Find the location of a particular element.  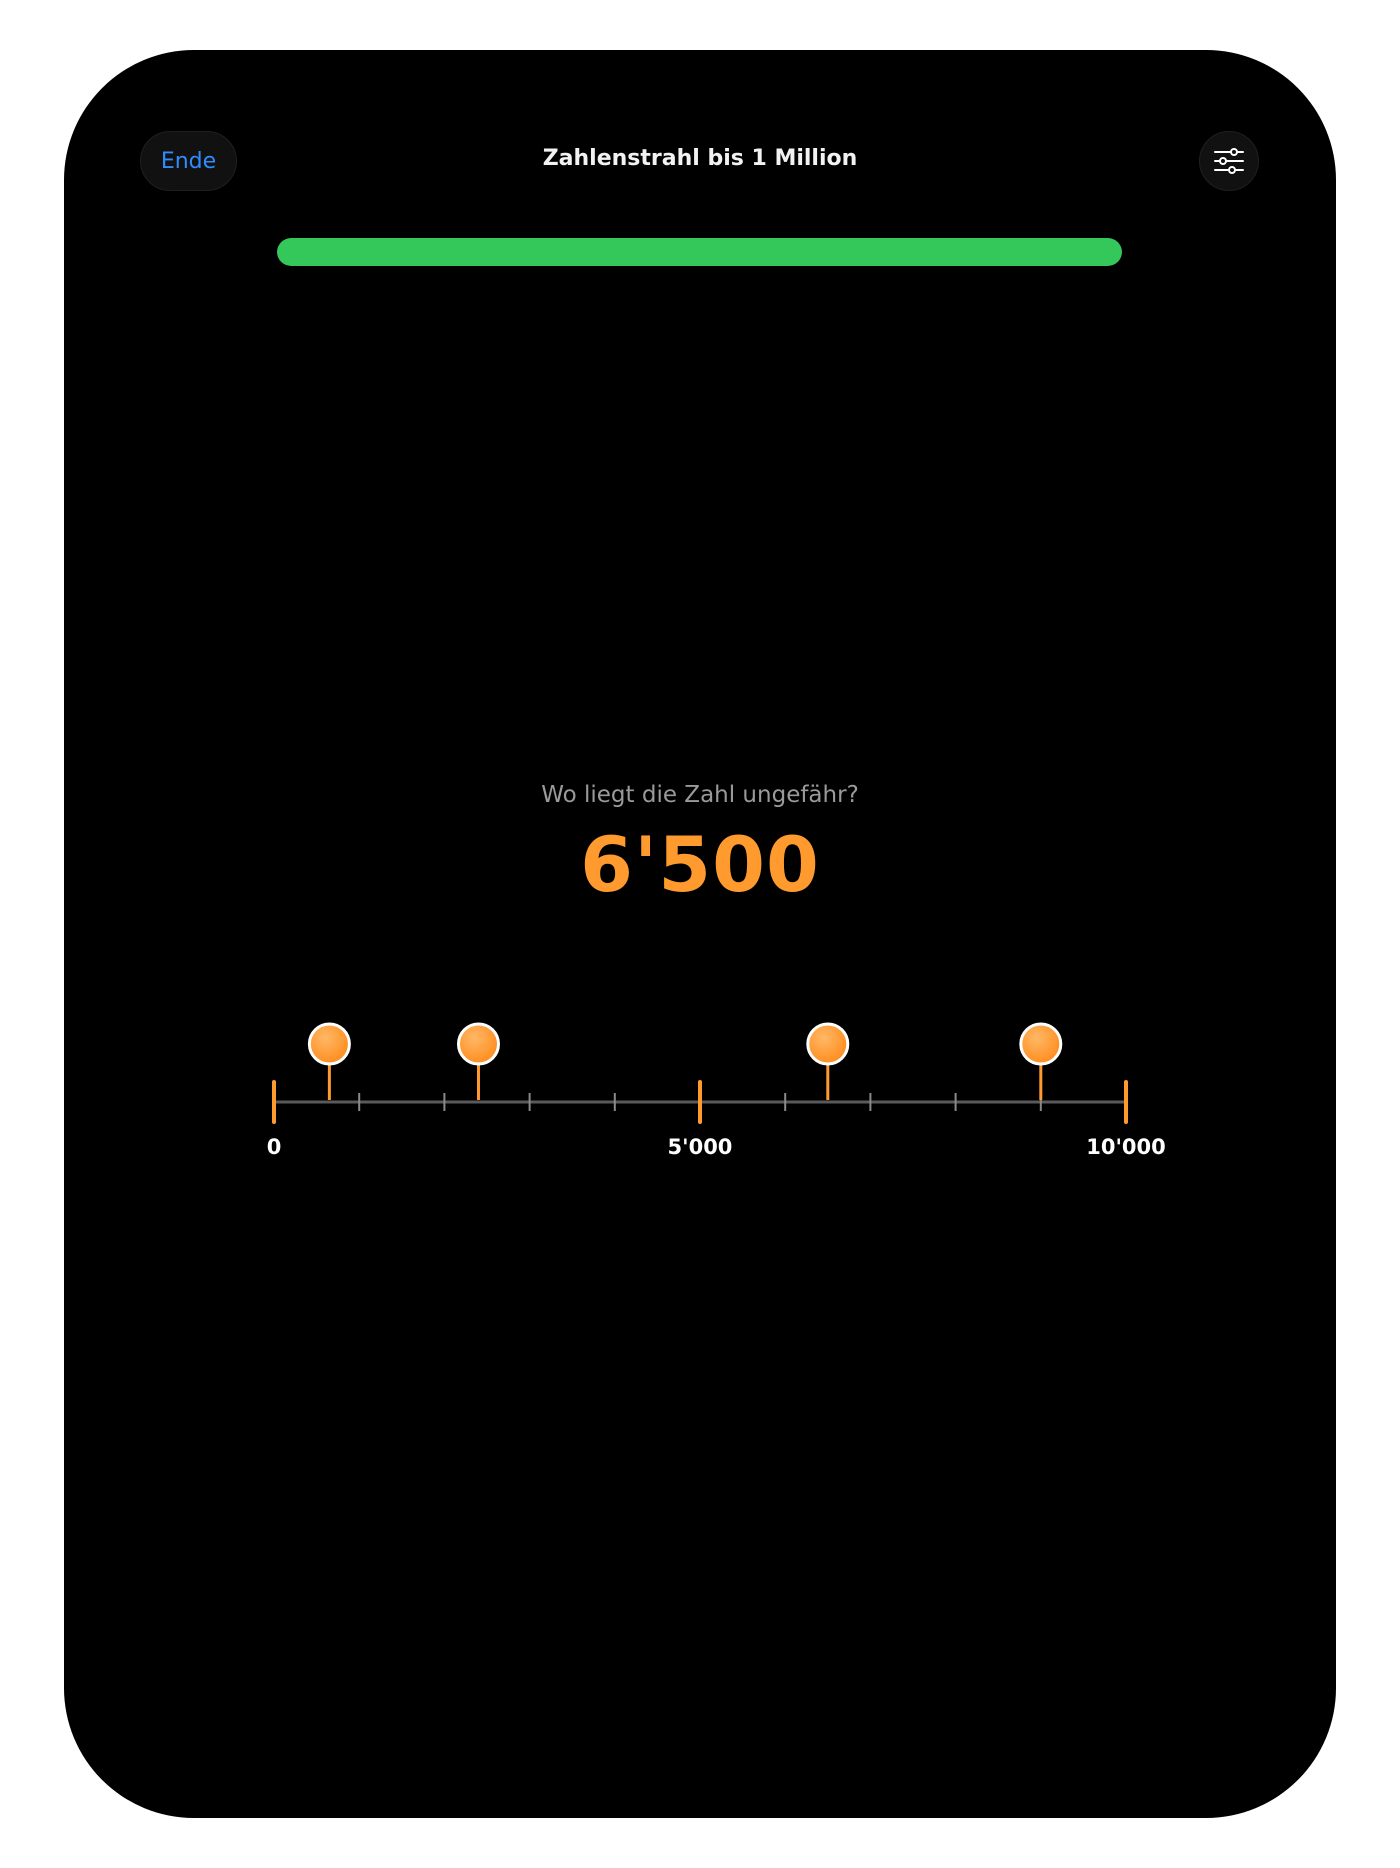

tick-label: 0 is located at coordinates (274, 1147).